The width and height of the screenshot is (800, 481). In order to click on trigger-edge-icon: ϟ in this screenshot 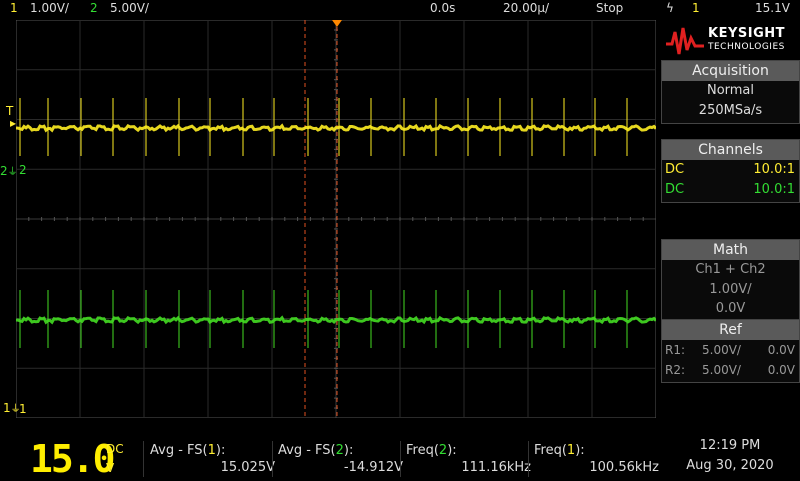, I will do `click(670, 8)`.